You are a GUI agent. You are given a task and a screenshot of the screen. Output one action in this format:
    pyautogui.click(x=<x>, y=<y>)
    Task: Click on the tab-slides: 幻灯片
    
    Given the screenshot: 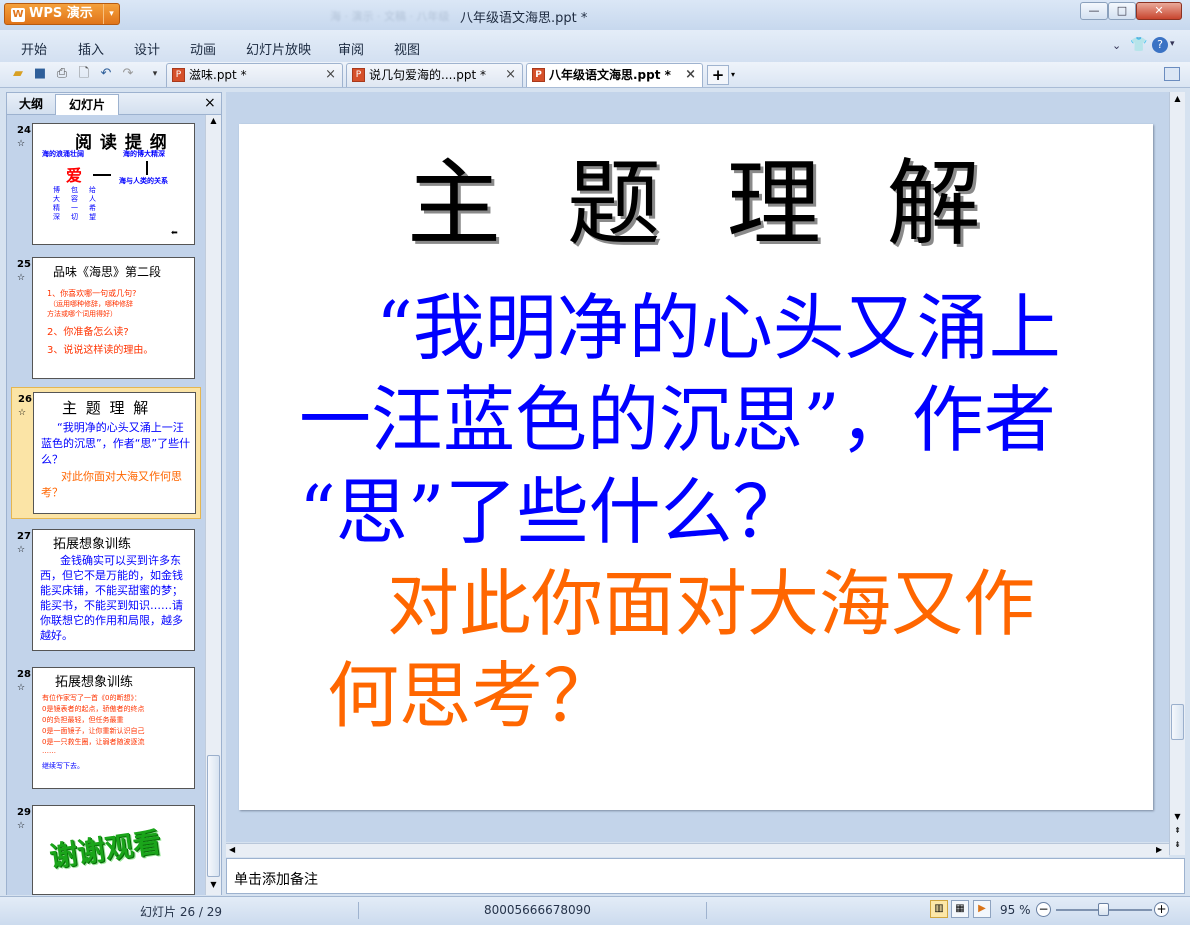 What is the action you would take?
    pyautogui.click(x=87, y=104)
    